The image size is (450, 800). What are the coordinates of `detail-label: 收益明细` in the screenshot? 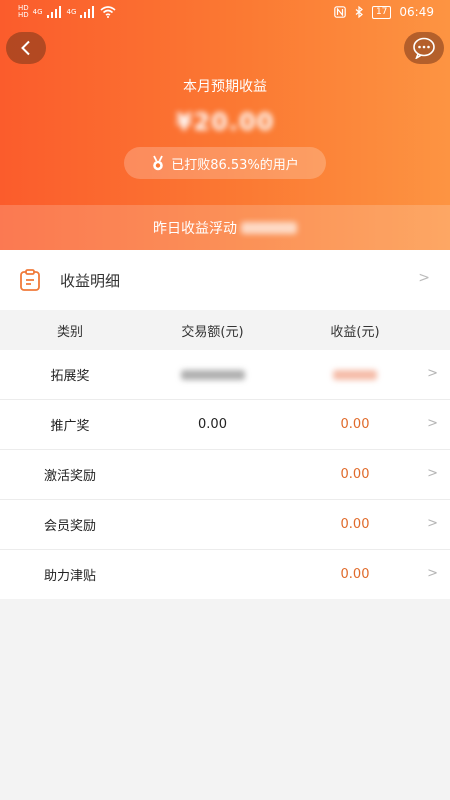 It's located at (90, 281).